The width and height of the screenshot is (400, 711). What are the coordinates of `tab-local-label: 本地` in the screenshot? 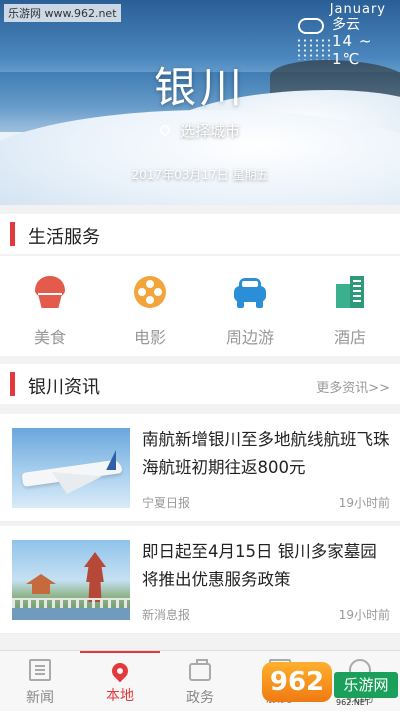 It's located at (120, 696).